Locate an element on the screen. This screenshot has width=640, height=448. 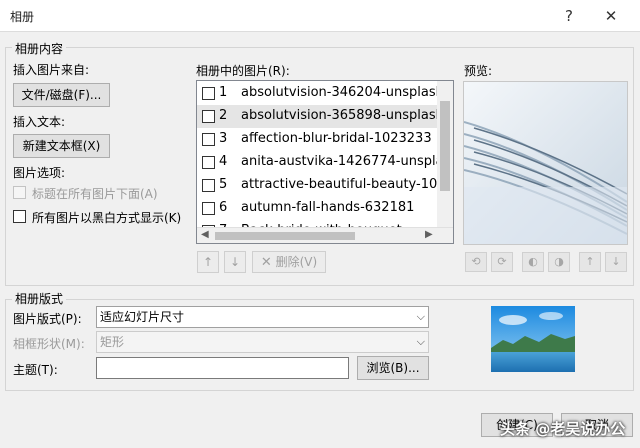
list-item: 1 absolutvision-346204-unsplash is located at coordinates (323, 93).